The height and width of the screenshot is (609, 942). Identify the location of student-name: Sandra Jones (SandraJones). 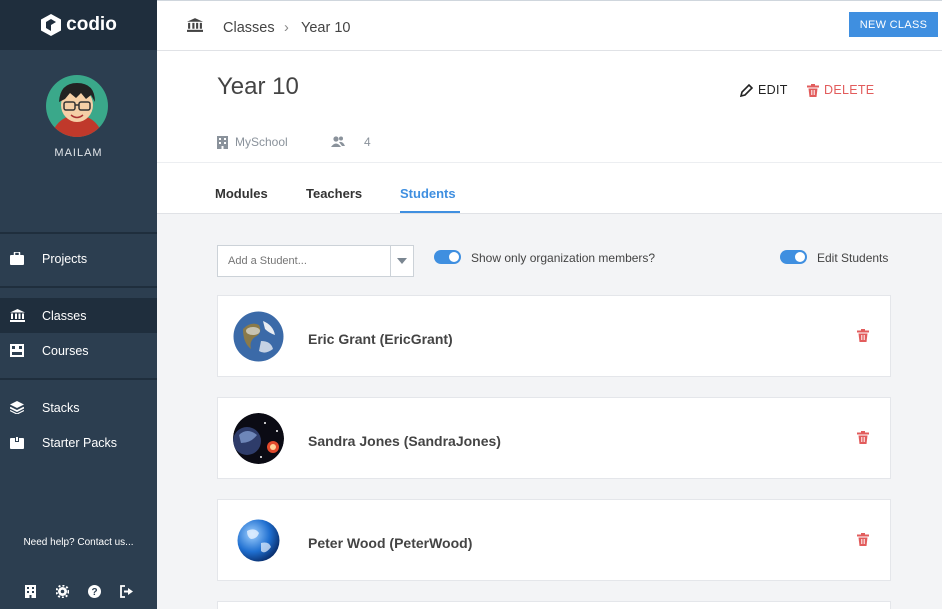
(404, 441).